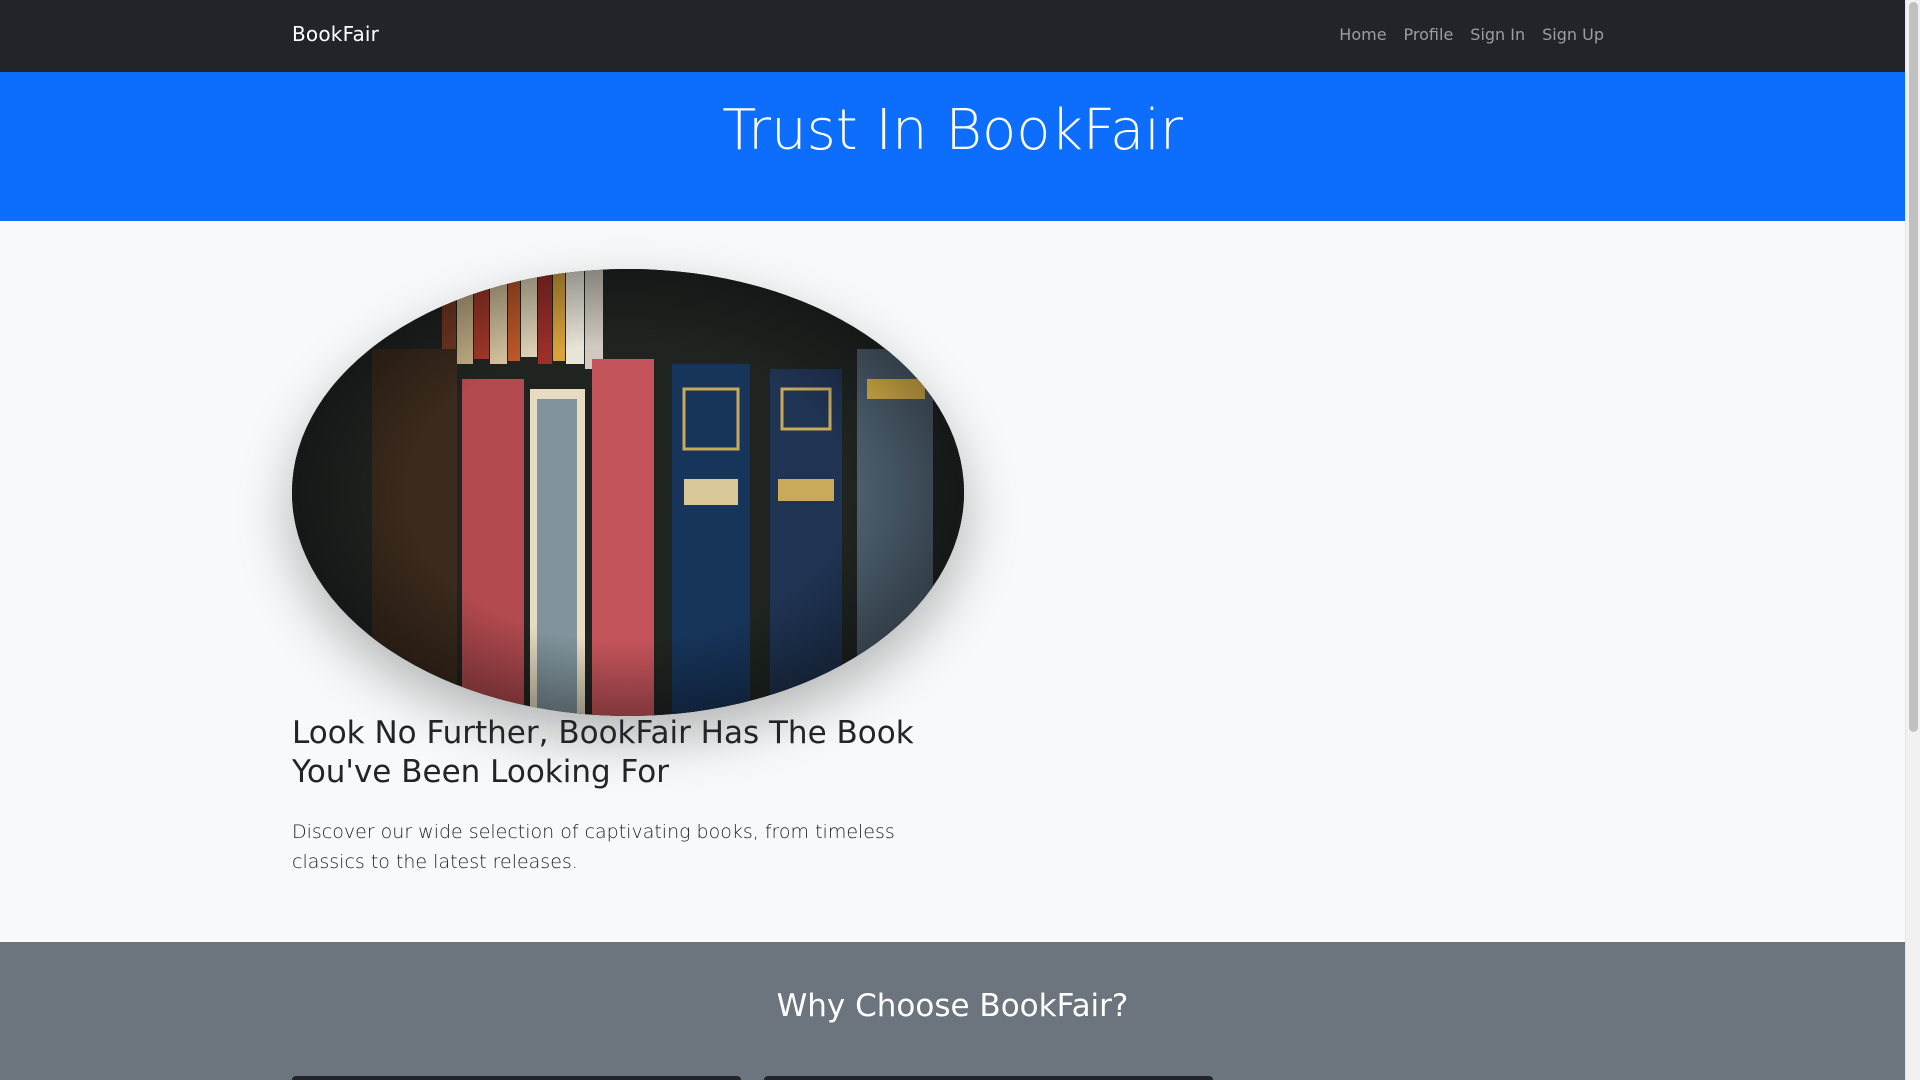 This screenshot has height=1080, width=1920. I want to click on nav-link-profile: Profile, so click(1429, 34).